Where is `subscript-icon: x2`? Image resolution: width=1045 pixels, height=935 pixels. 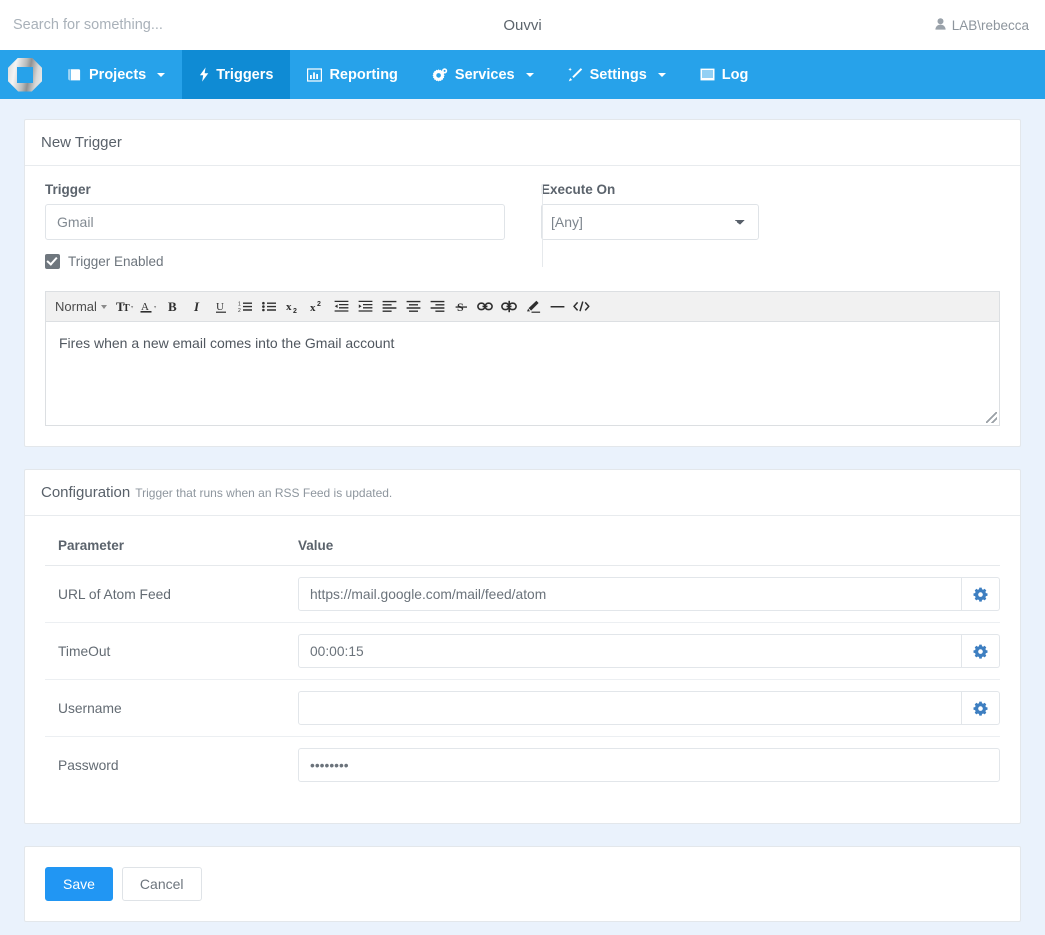
subscript-icon: x2 is located at coordinates (293, 307).